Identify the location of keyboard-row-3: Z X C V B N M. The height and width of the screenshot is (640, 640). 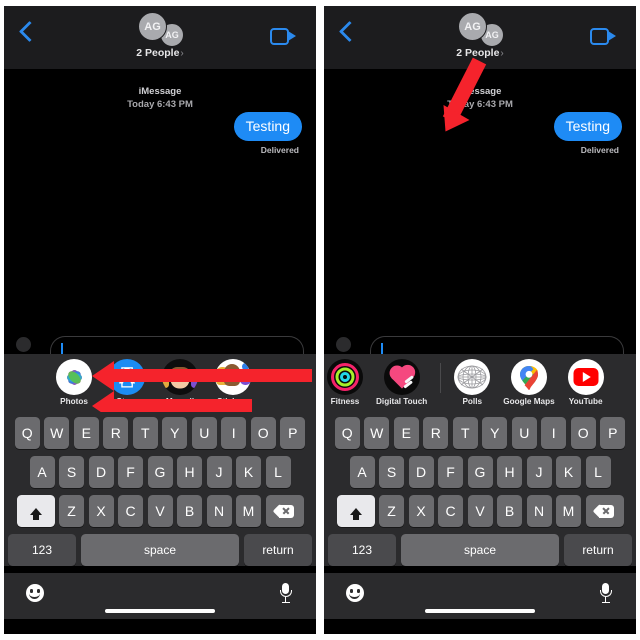
(480, 511).